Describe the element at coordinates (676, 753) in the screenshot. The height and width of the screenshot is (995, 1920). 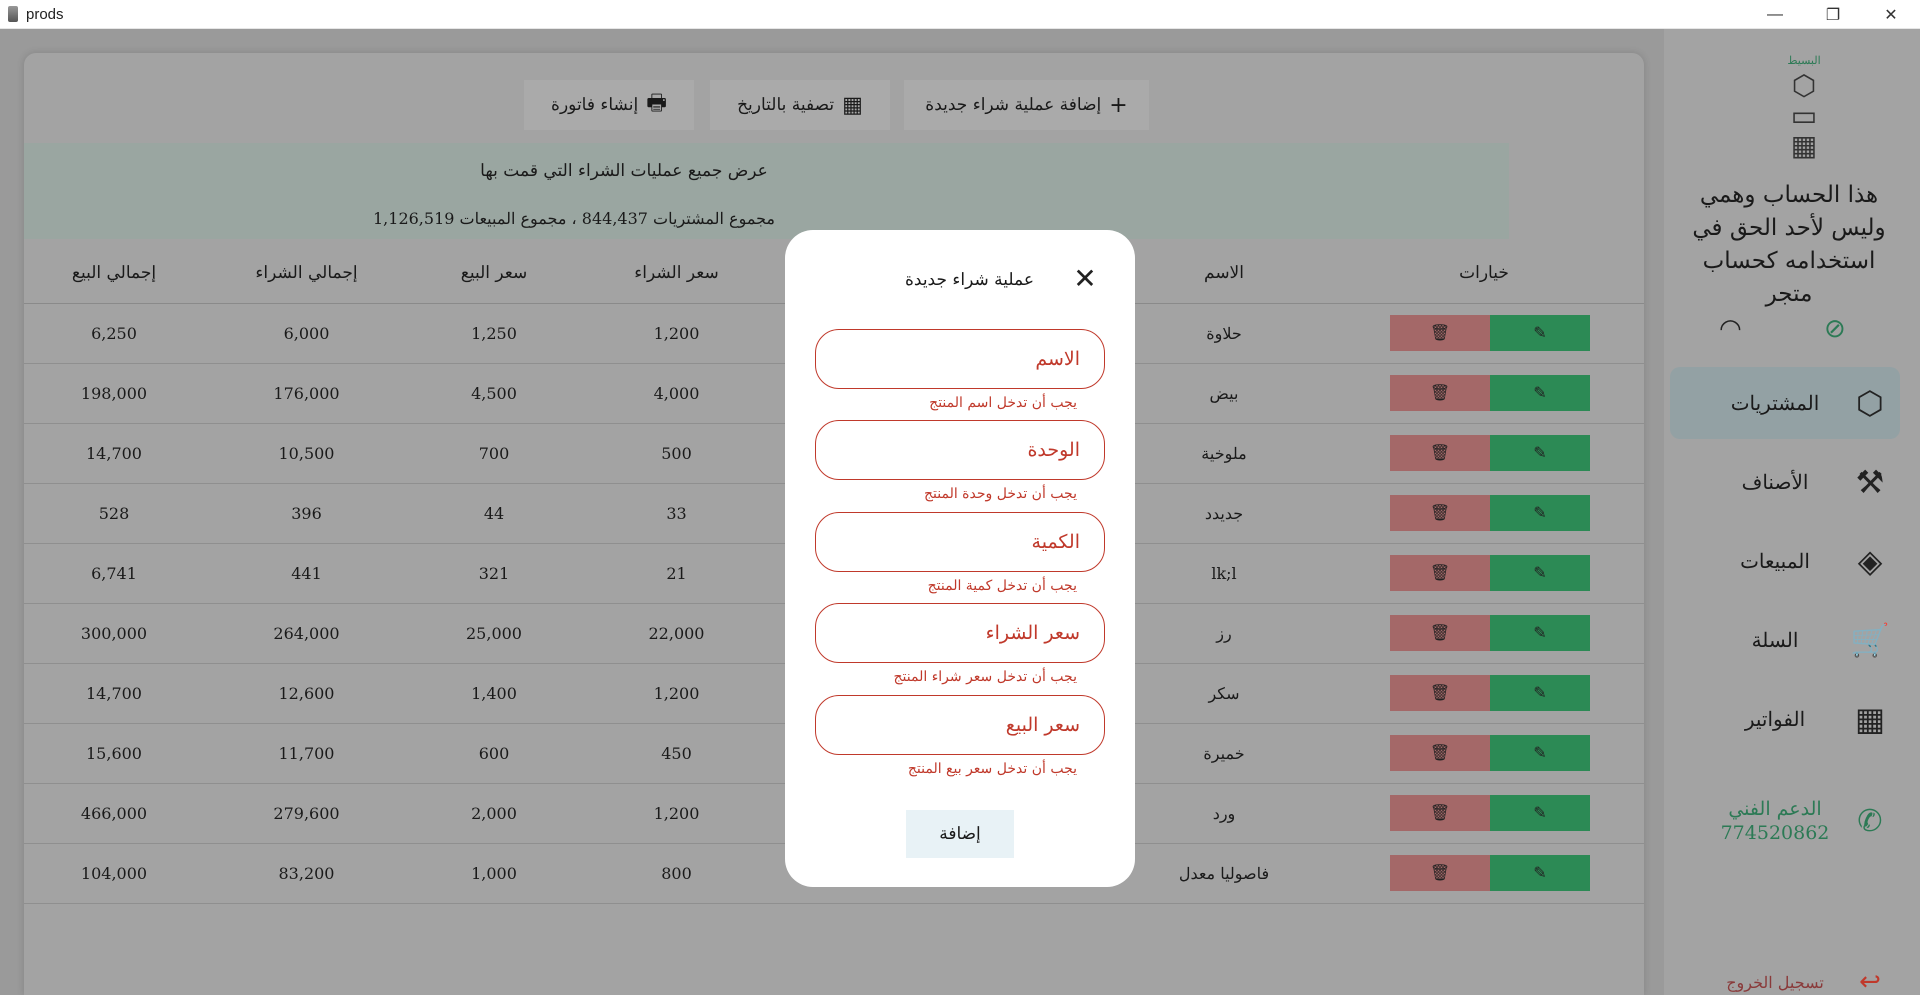
I see `cell-buy-price: 450` at that location.